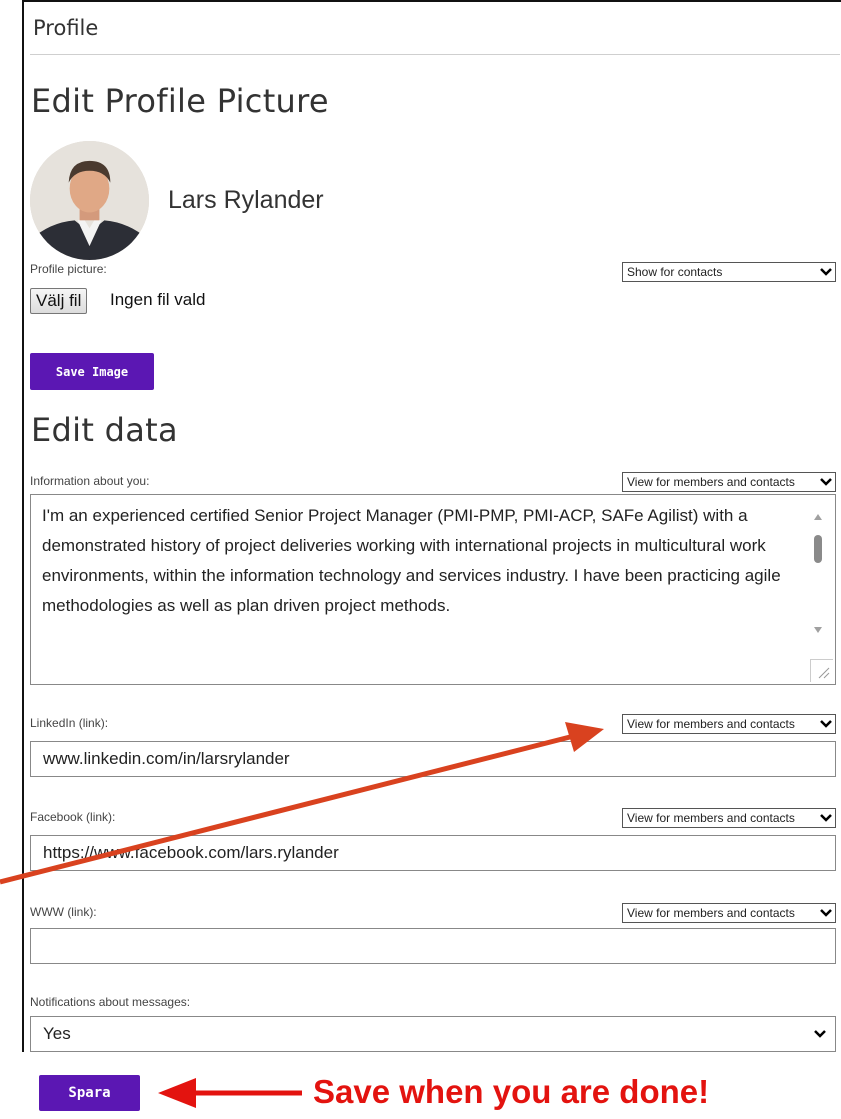 This screenshot has height=1119, width=841. What do you see at coordinates (511, 1091) in the screenshot?
I see `save-annotation: Save when you are done!` at bounding box center [511, 1091].